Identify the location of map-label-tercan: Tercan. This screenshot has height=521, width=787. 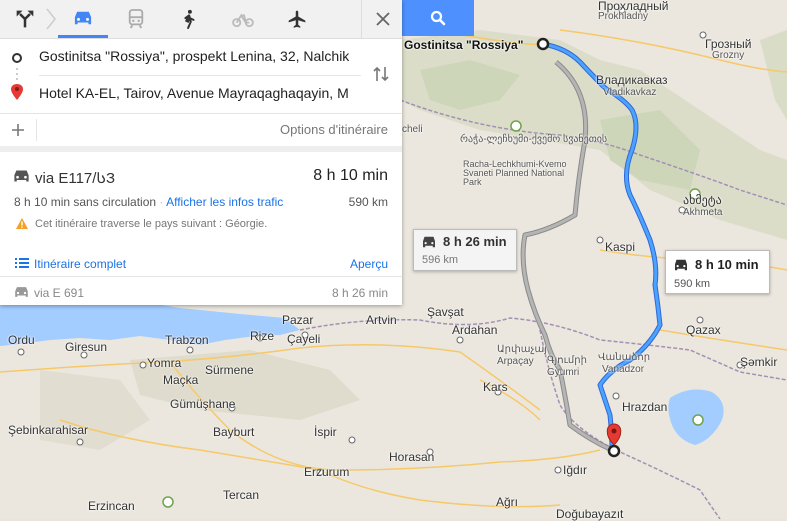
(241, 495).